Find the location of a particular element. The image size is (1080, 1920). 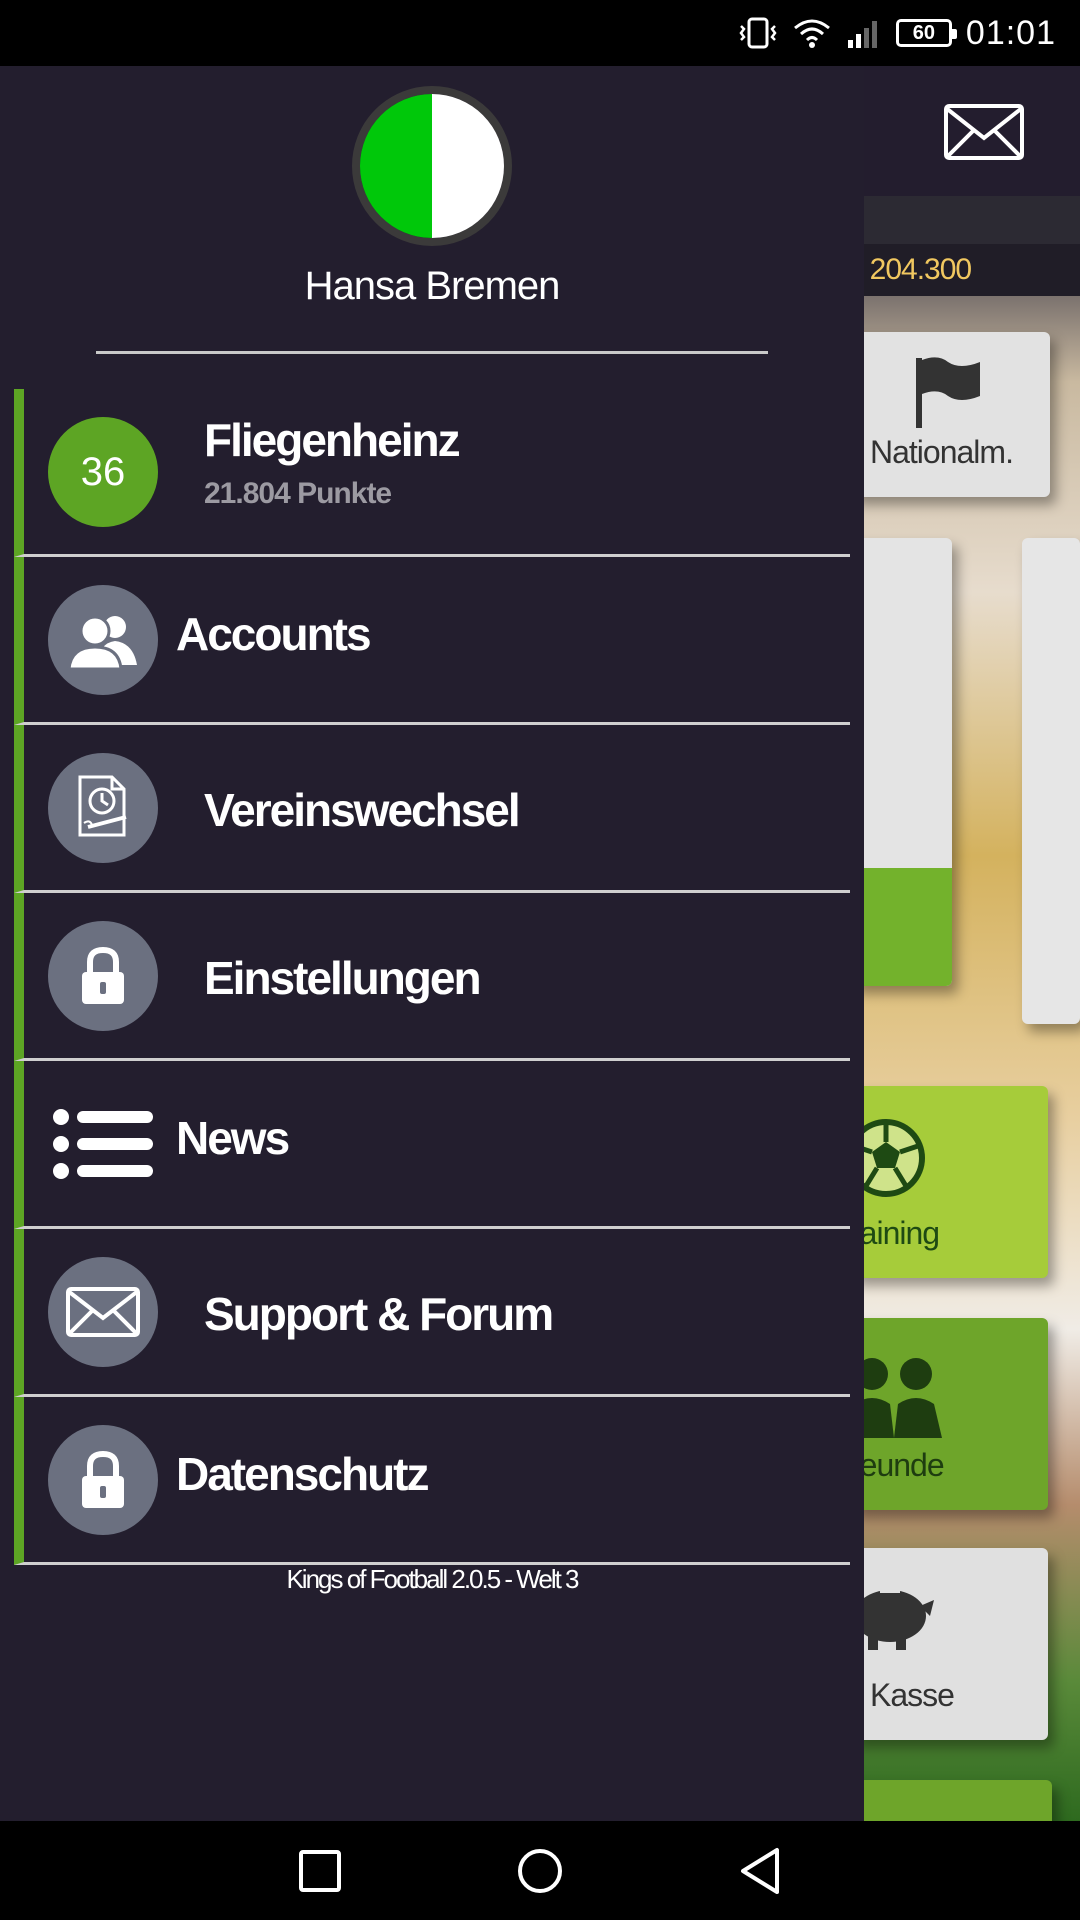

user-name: Fliegenheinz is located at coordinates (332, 440).